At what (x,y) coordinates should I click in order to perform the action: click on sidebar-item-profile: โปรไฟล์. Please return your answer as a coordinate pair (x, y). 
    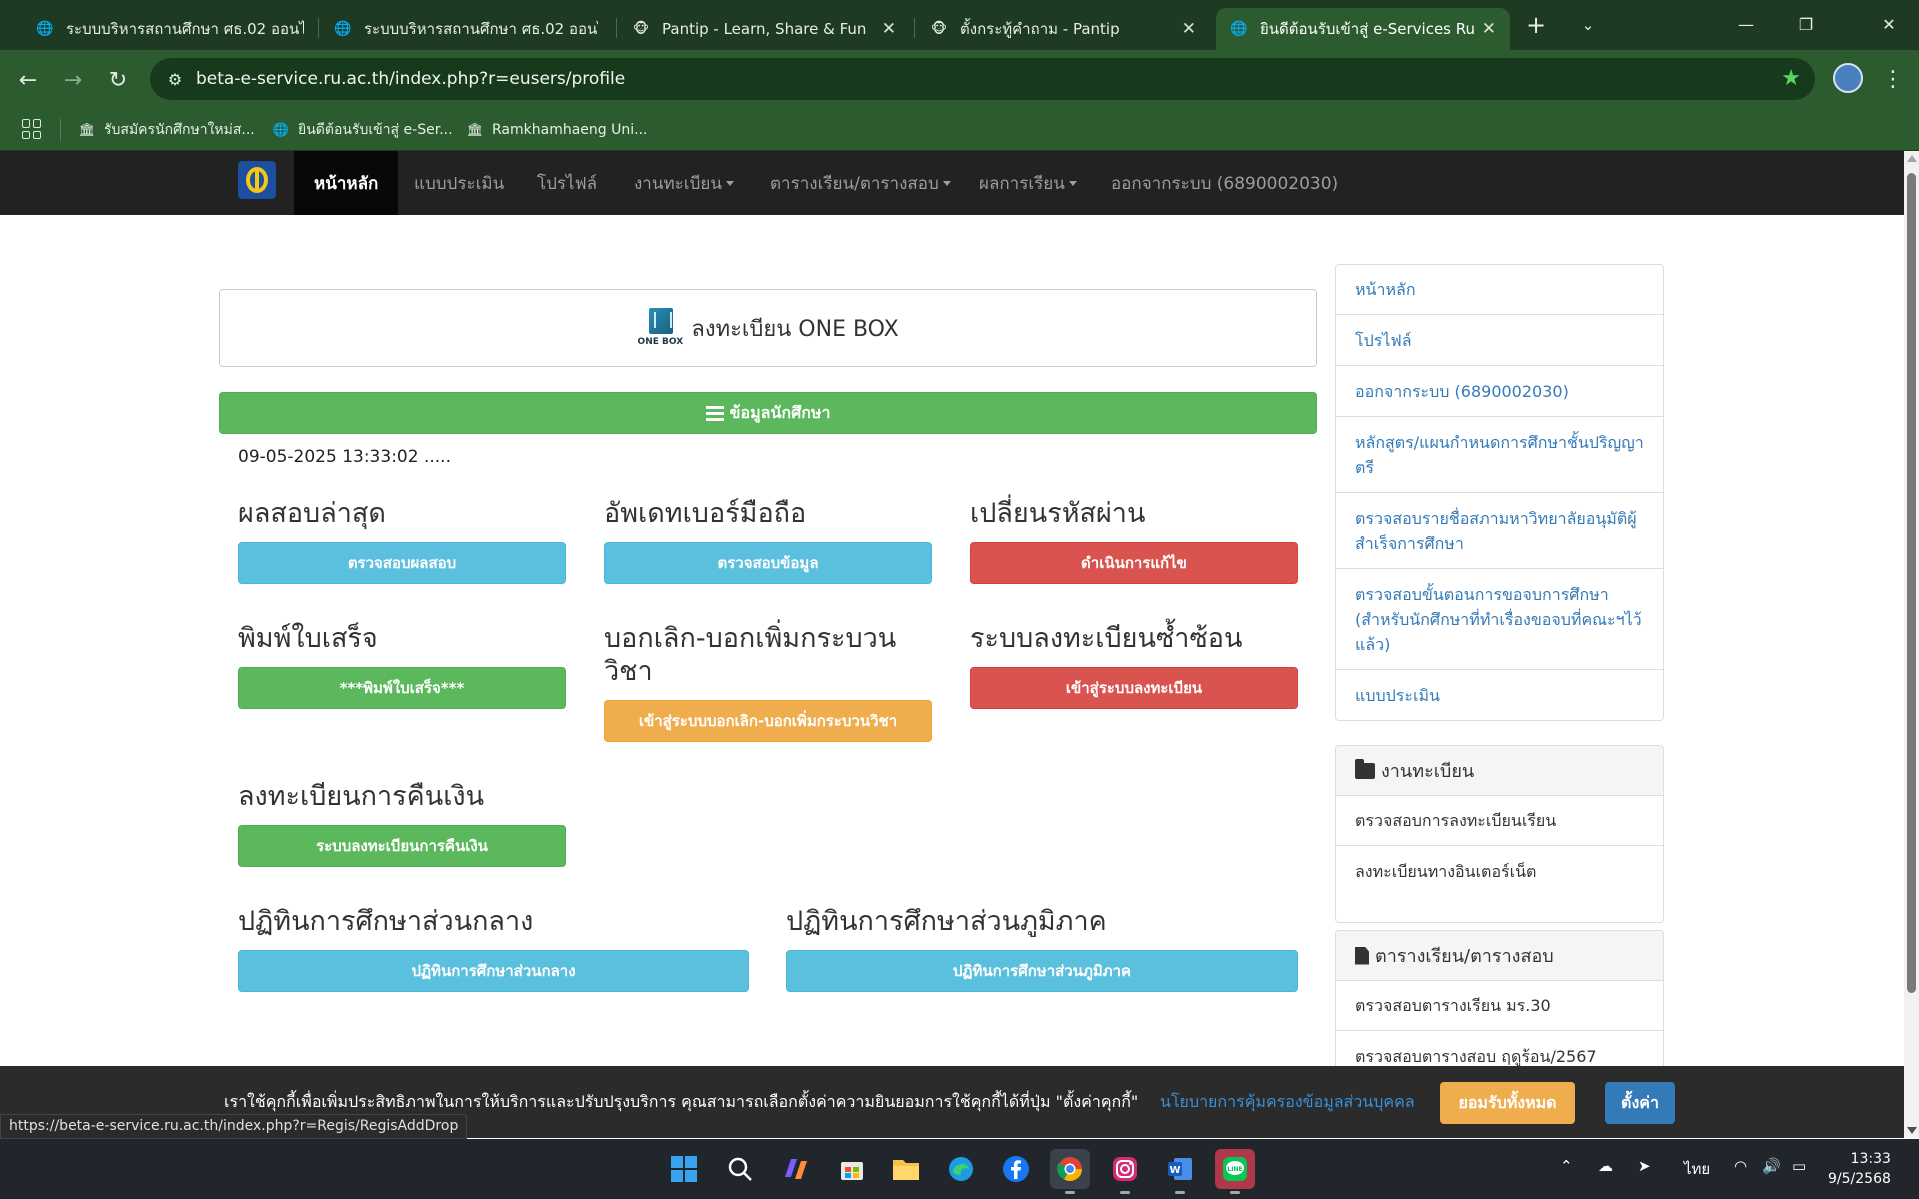
    Looking at the image, I should click on (1499, 340).